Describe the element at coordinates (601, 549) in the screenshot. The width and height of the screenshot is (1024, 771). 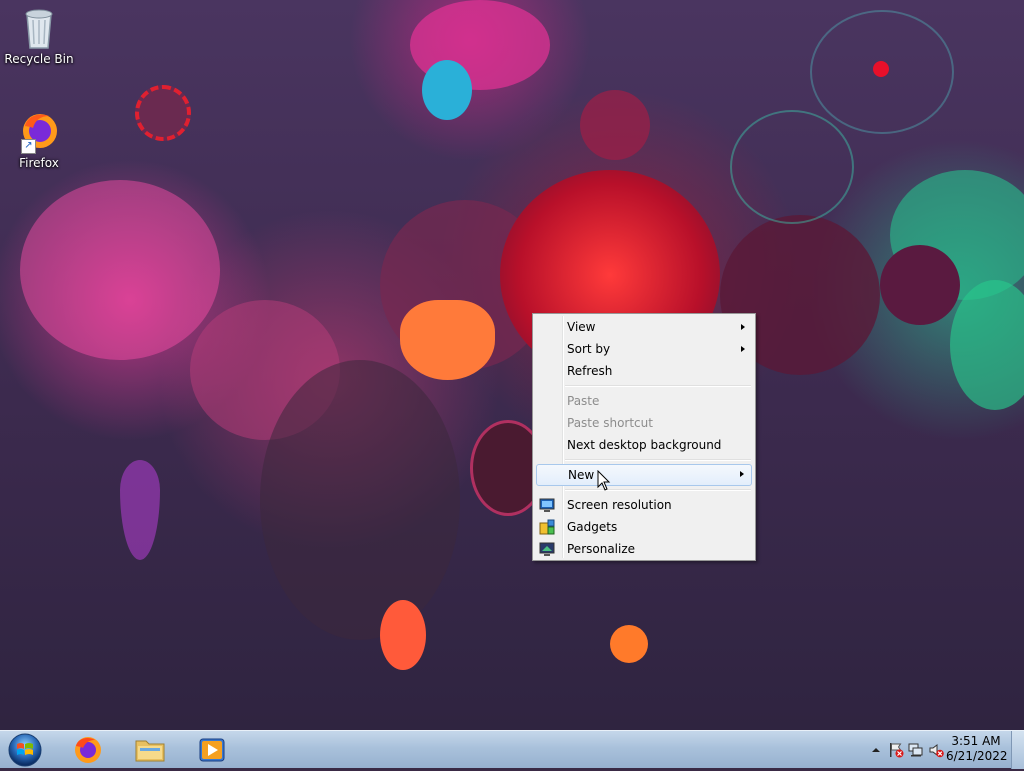
I see `menu-item-label: Personalize` at that location.